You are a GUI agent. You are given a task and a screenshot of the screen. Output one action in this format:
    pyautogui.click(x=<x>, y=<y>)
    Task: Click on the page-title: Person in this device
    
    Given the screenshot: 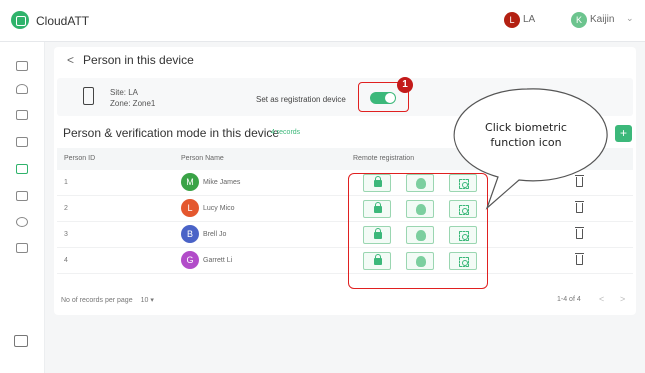 What is the action you would take?
    pyautogui.click(x=138, y=60)
    